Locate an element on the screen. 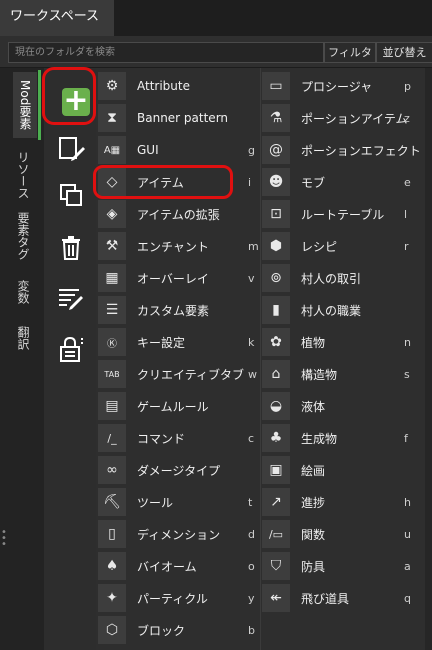 The image size is (432, 650). scrollbar is located at coordinates (428, 359).